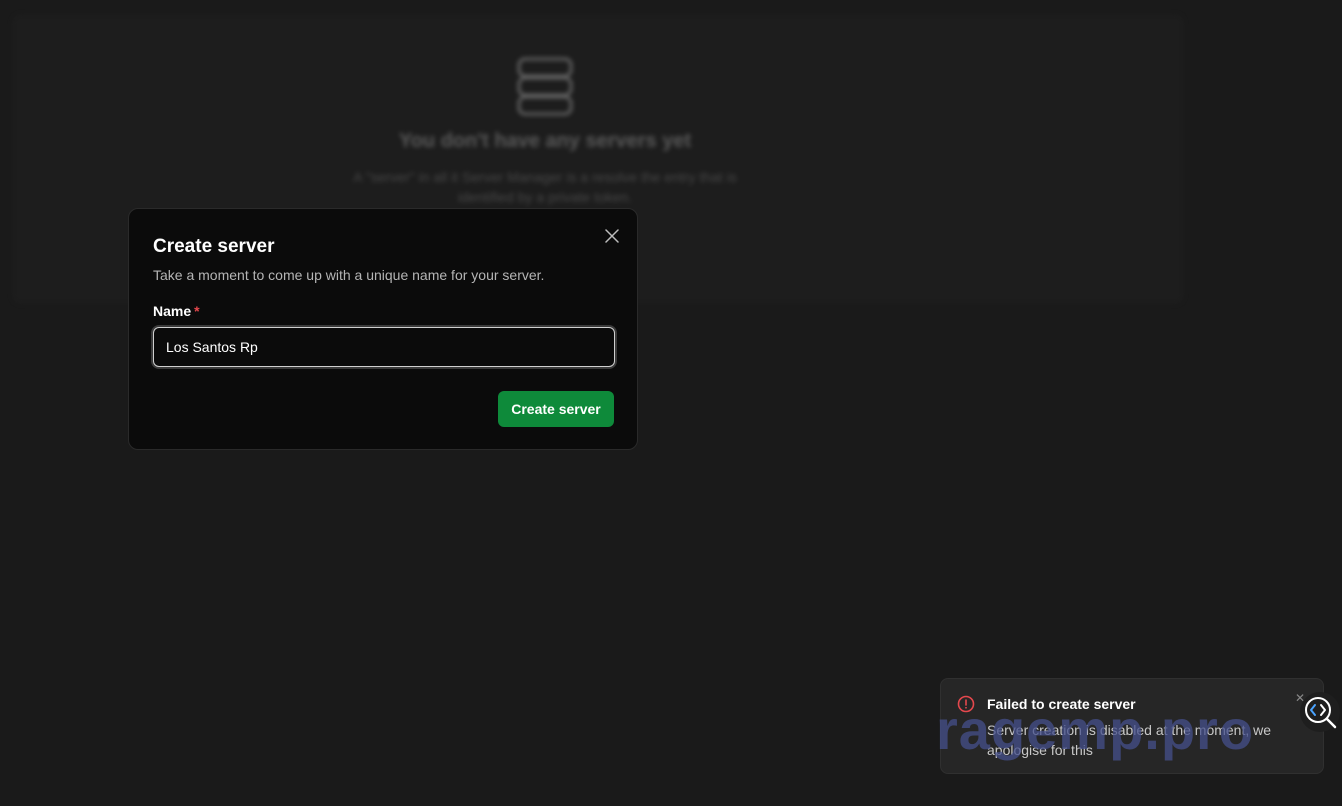 This screenshot has width=1342, height=806. I want to click on inspect-button, so click(1320, 712).